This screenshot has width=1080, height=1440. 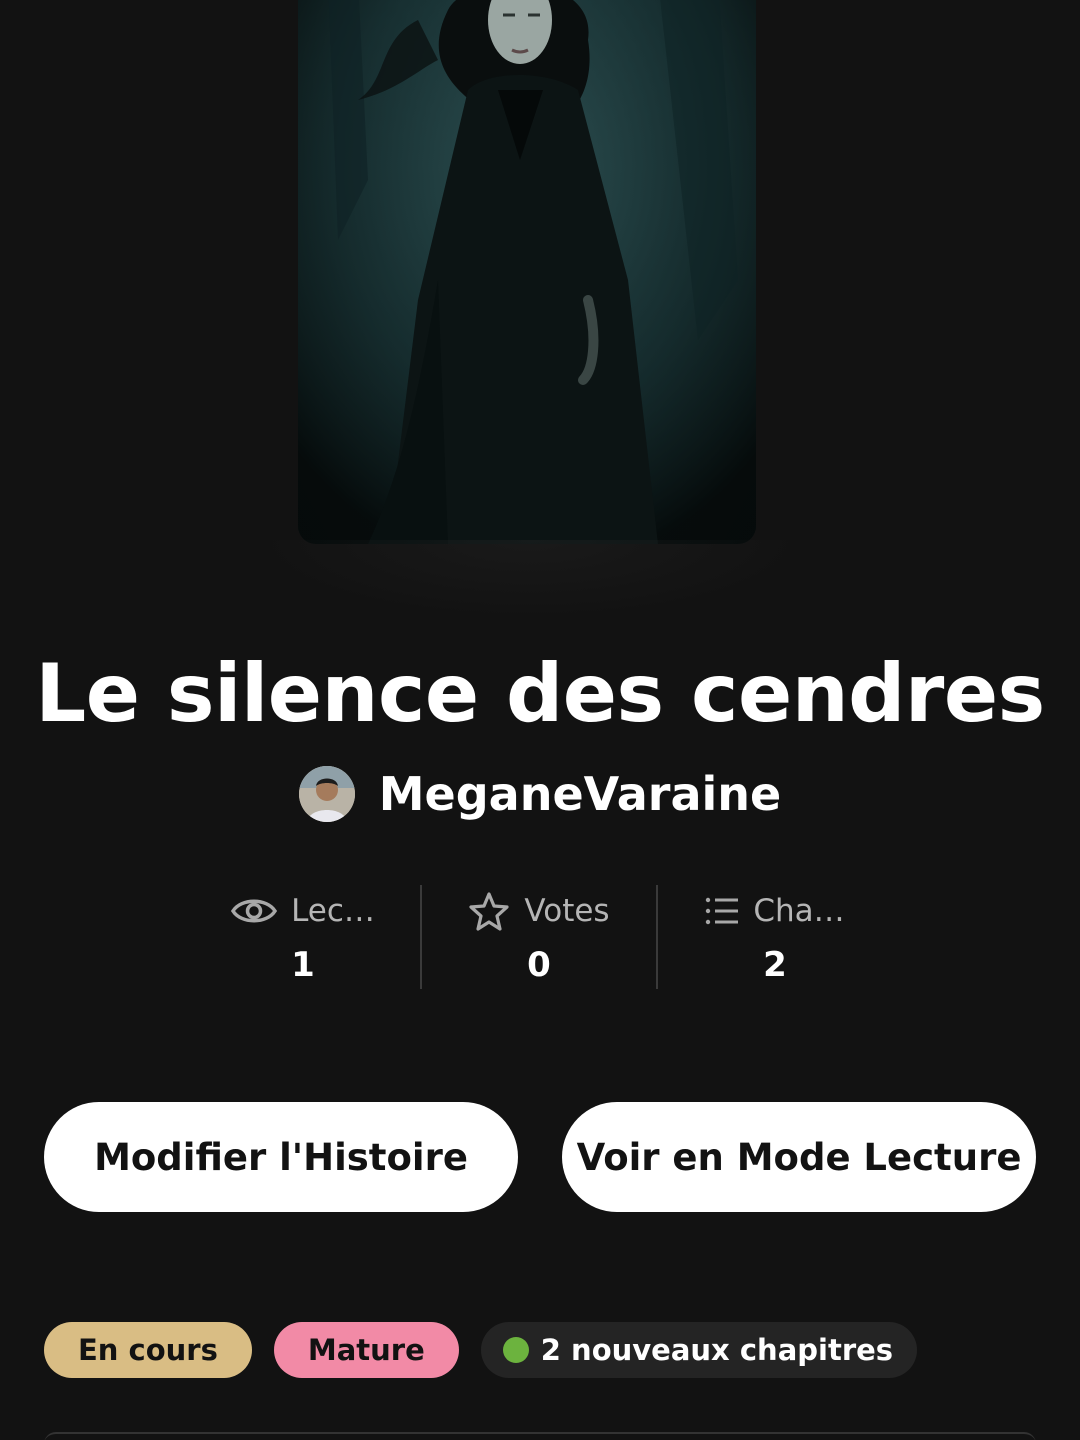 What do you see at coordinates (254, 911) in the screenshot?
I see `eye-icon` at bounding box center [254, 911].